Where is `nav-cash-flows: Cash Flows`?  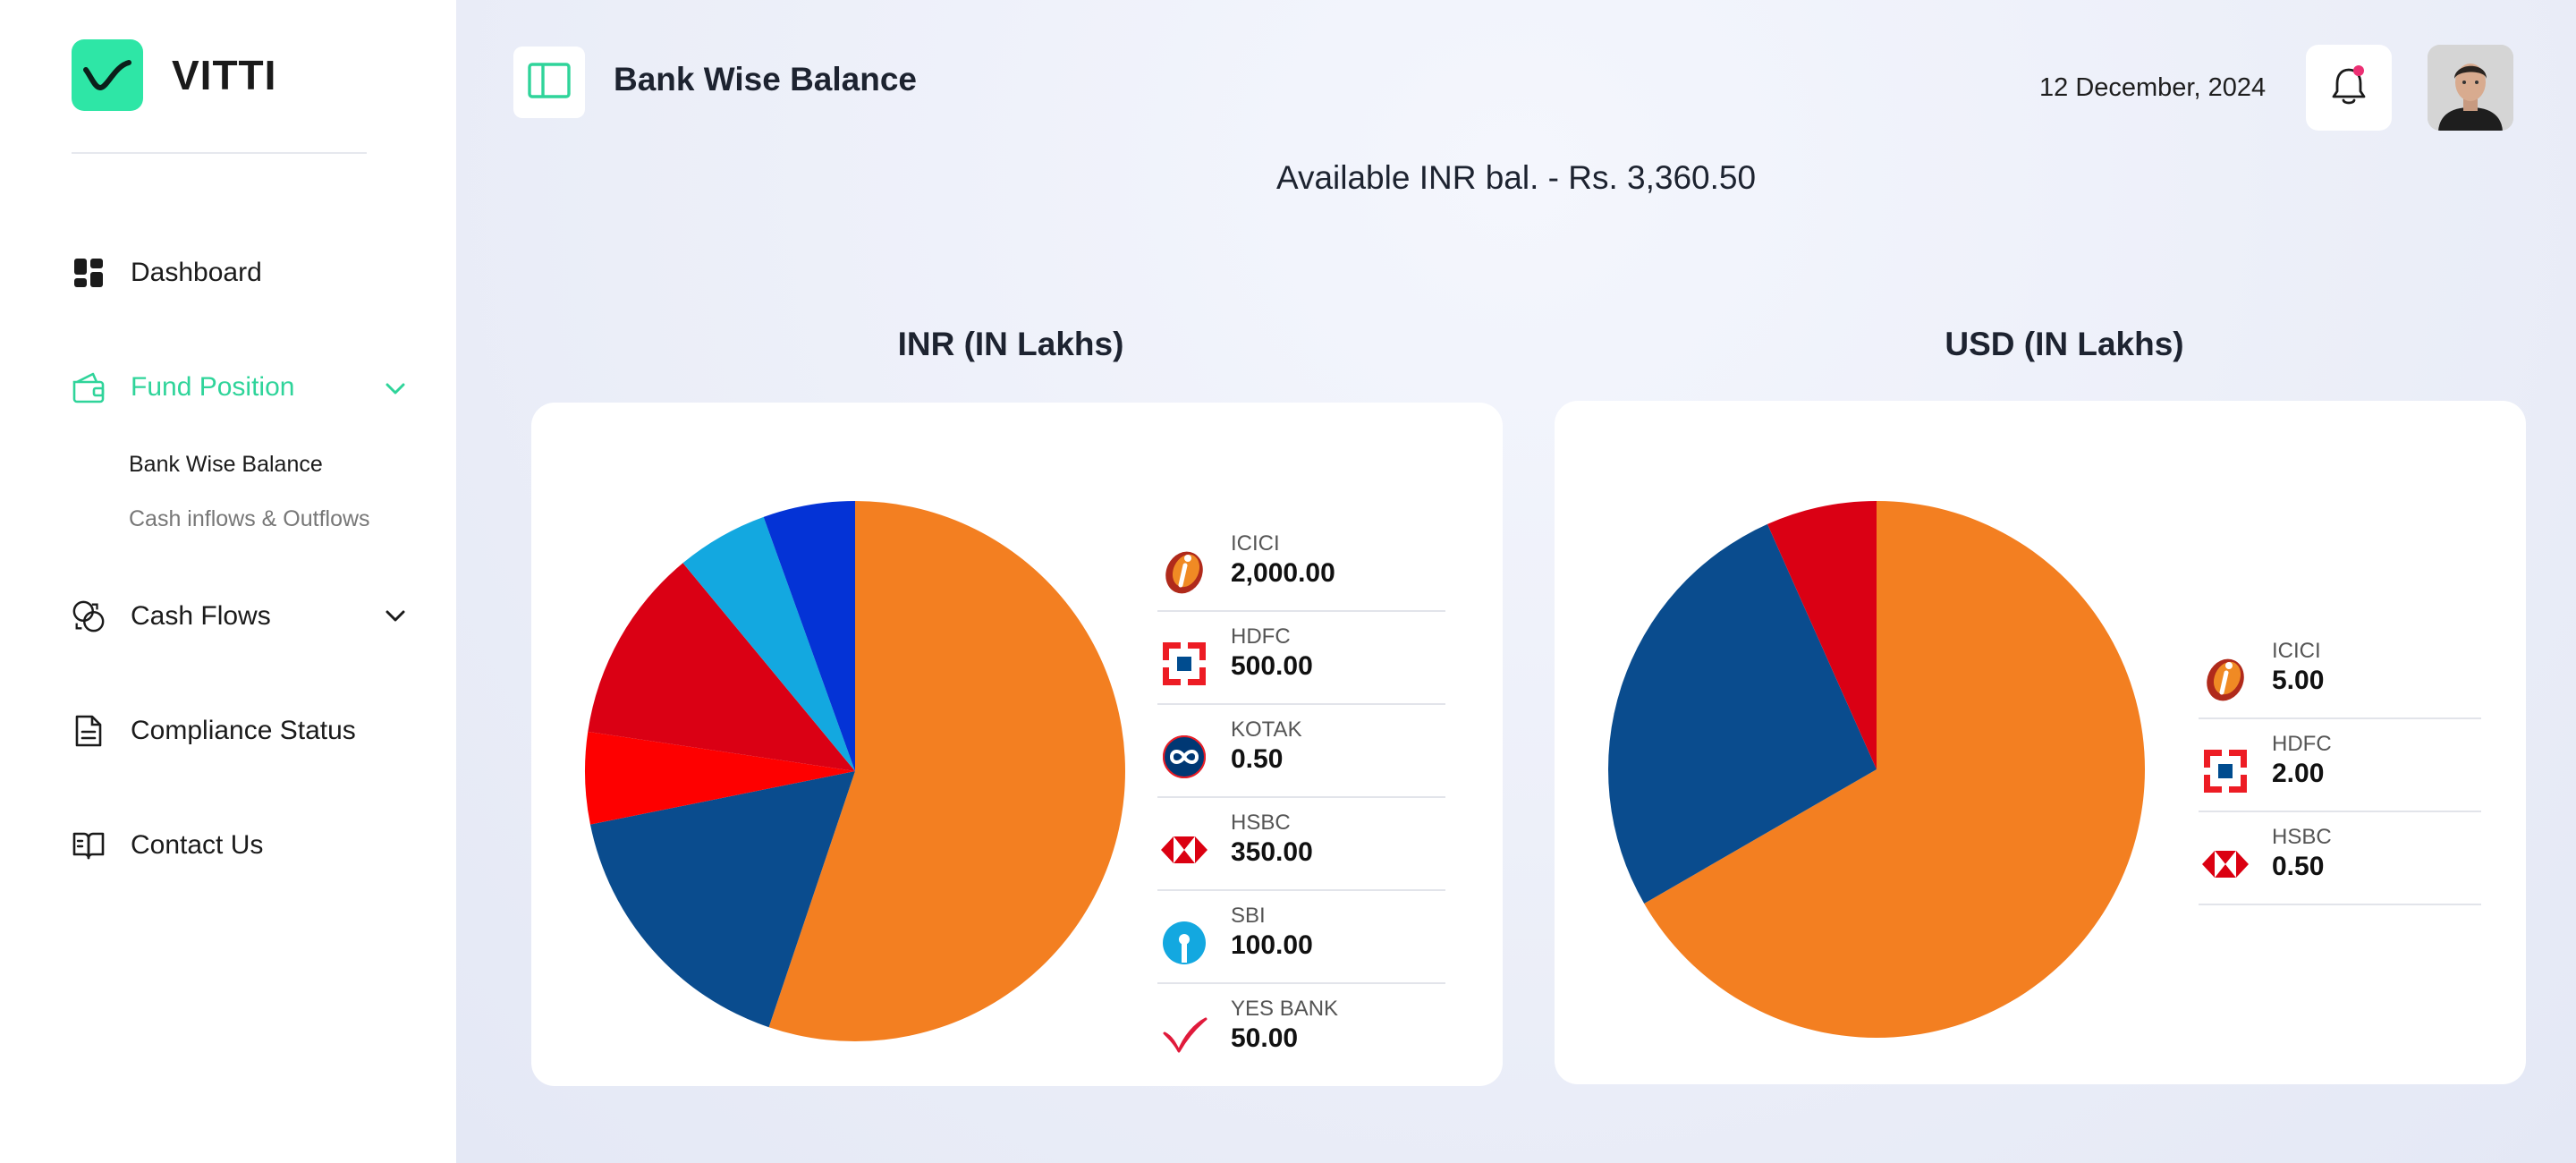
nav-cash-flows: Cash Flows is located at coordinates (171, 616).